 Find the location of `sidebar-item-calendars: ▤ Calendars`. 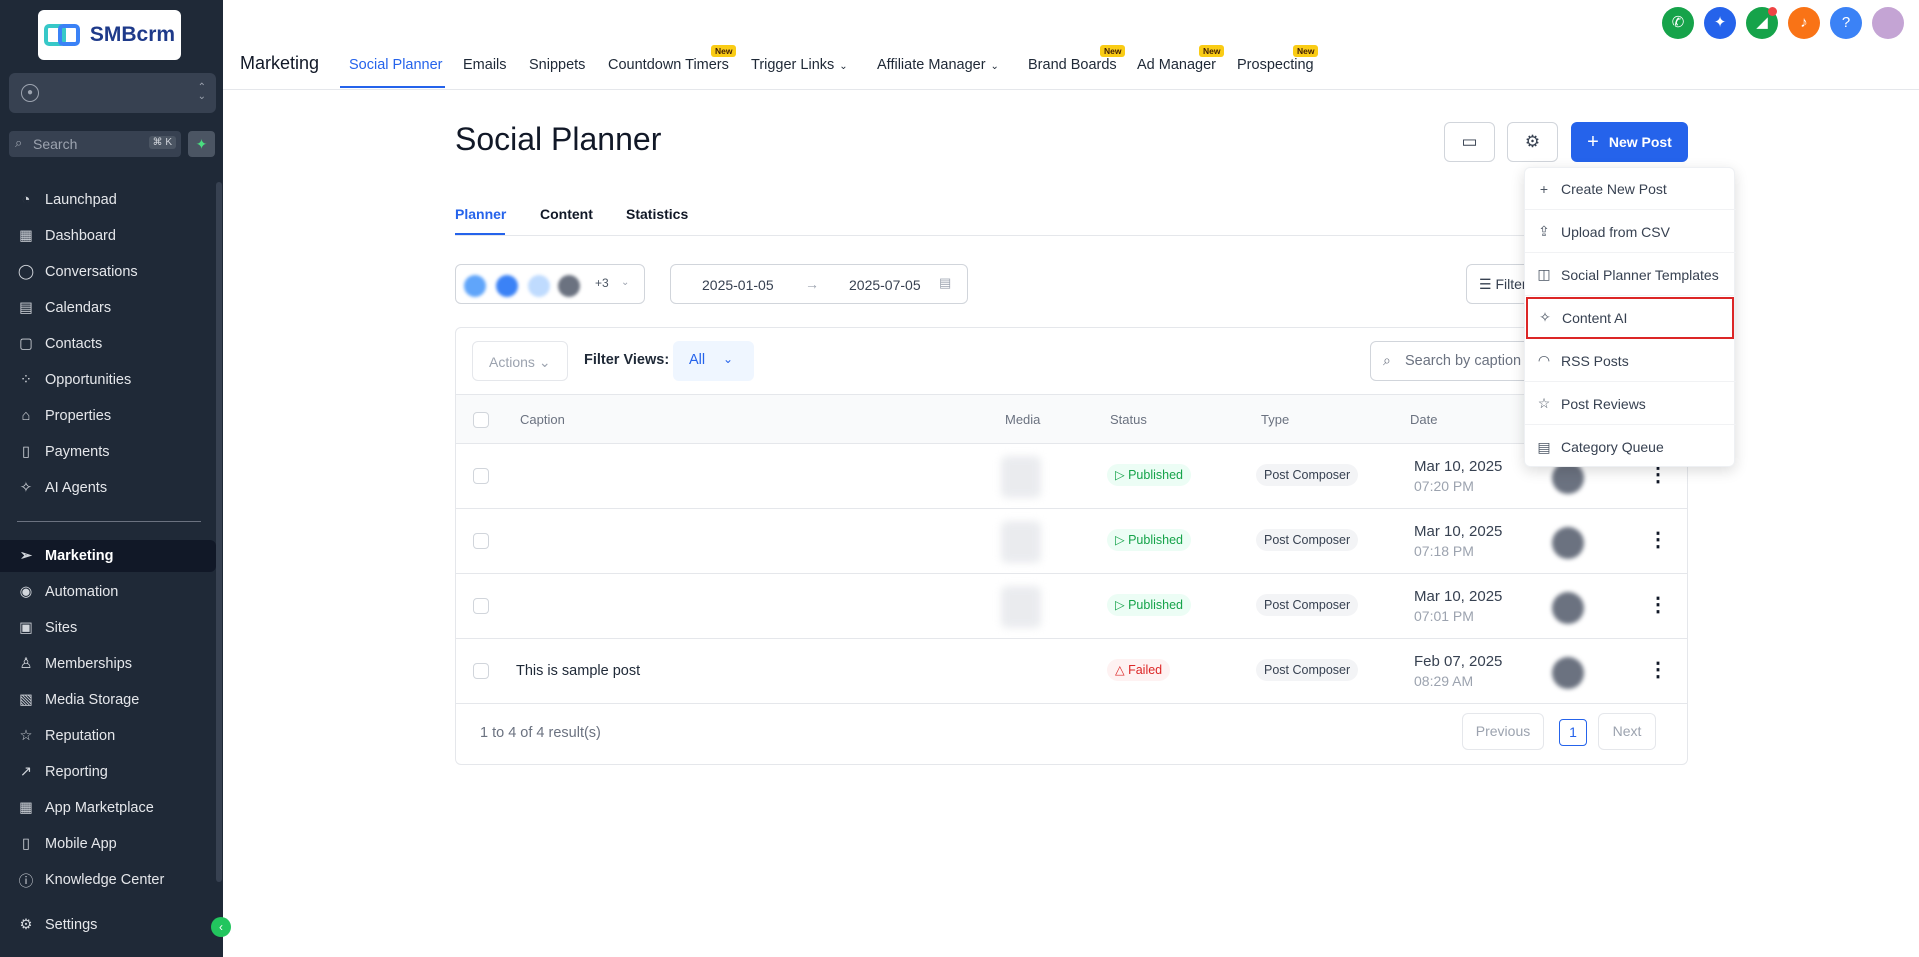

sidebar-item-calendars: ▤ Calendars is located at coordinates (108, 308).